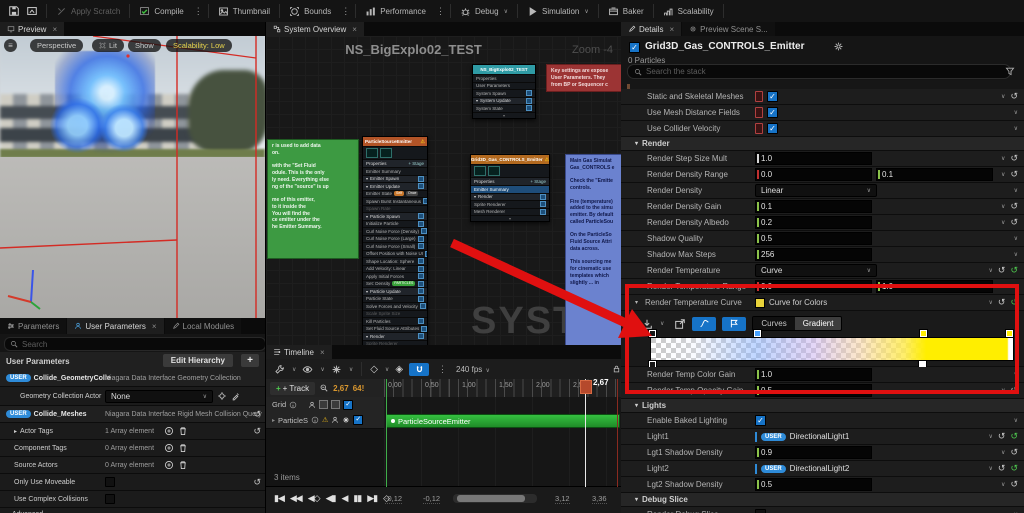 The width and height of the screenshot is (1024, 513). I want to click on lock-icon, so click(616, 369).